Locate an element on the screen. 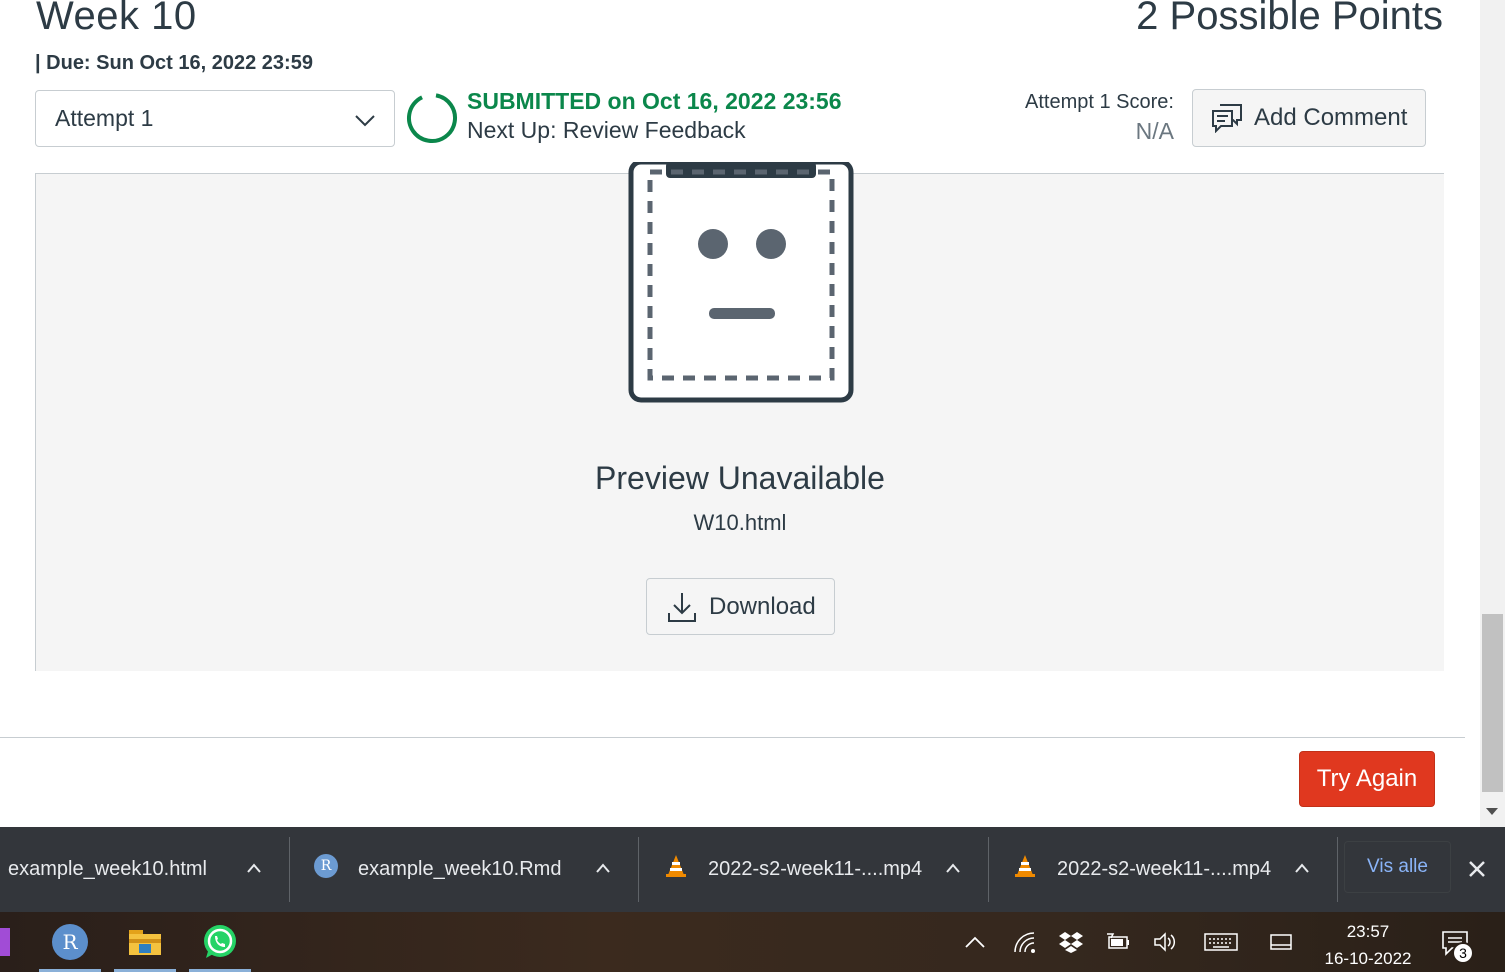  r-file-icon: R is located at coordinates (326, 865).